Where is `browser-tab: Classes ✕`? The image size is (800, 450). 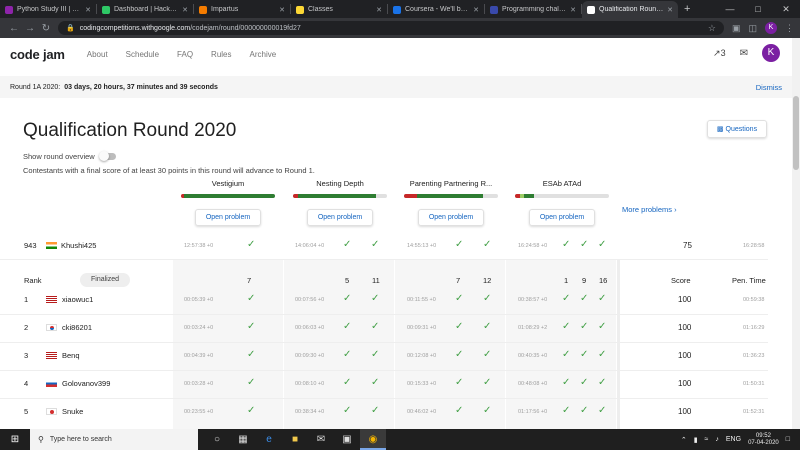
browser-tab: Classes ✕ is located at coordinates (339, 9).